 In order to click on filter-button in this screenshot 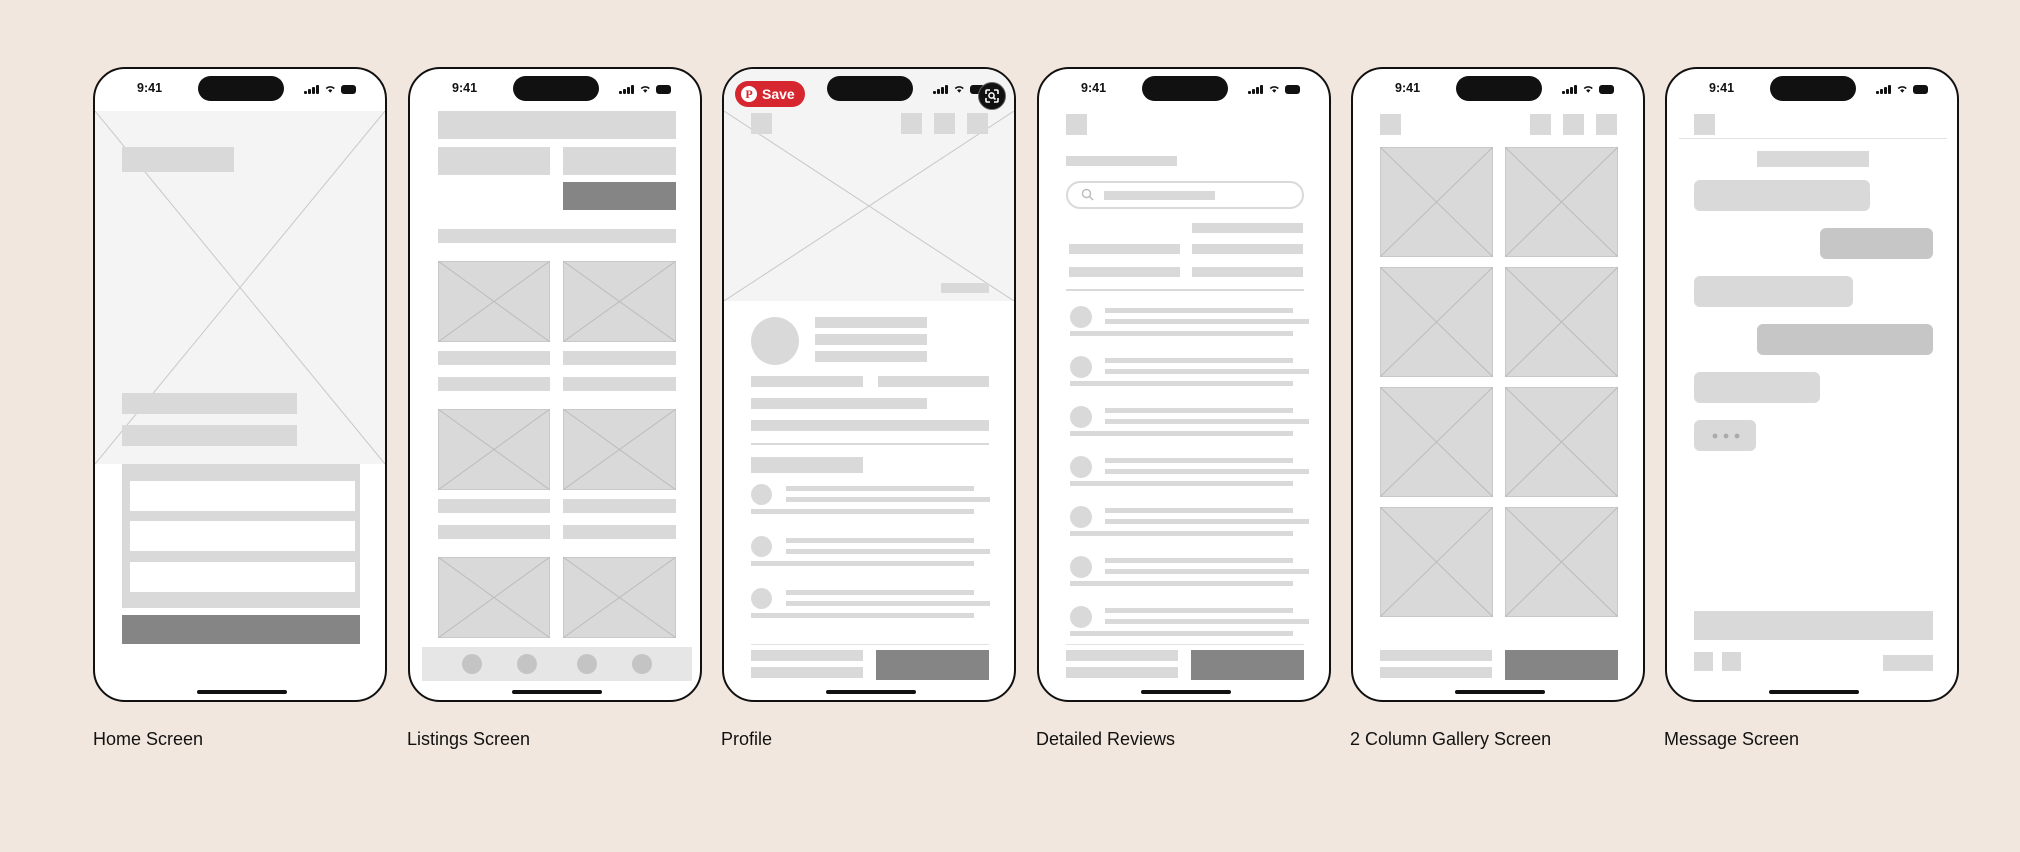, I will do `click(619, 196)`.